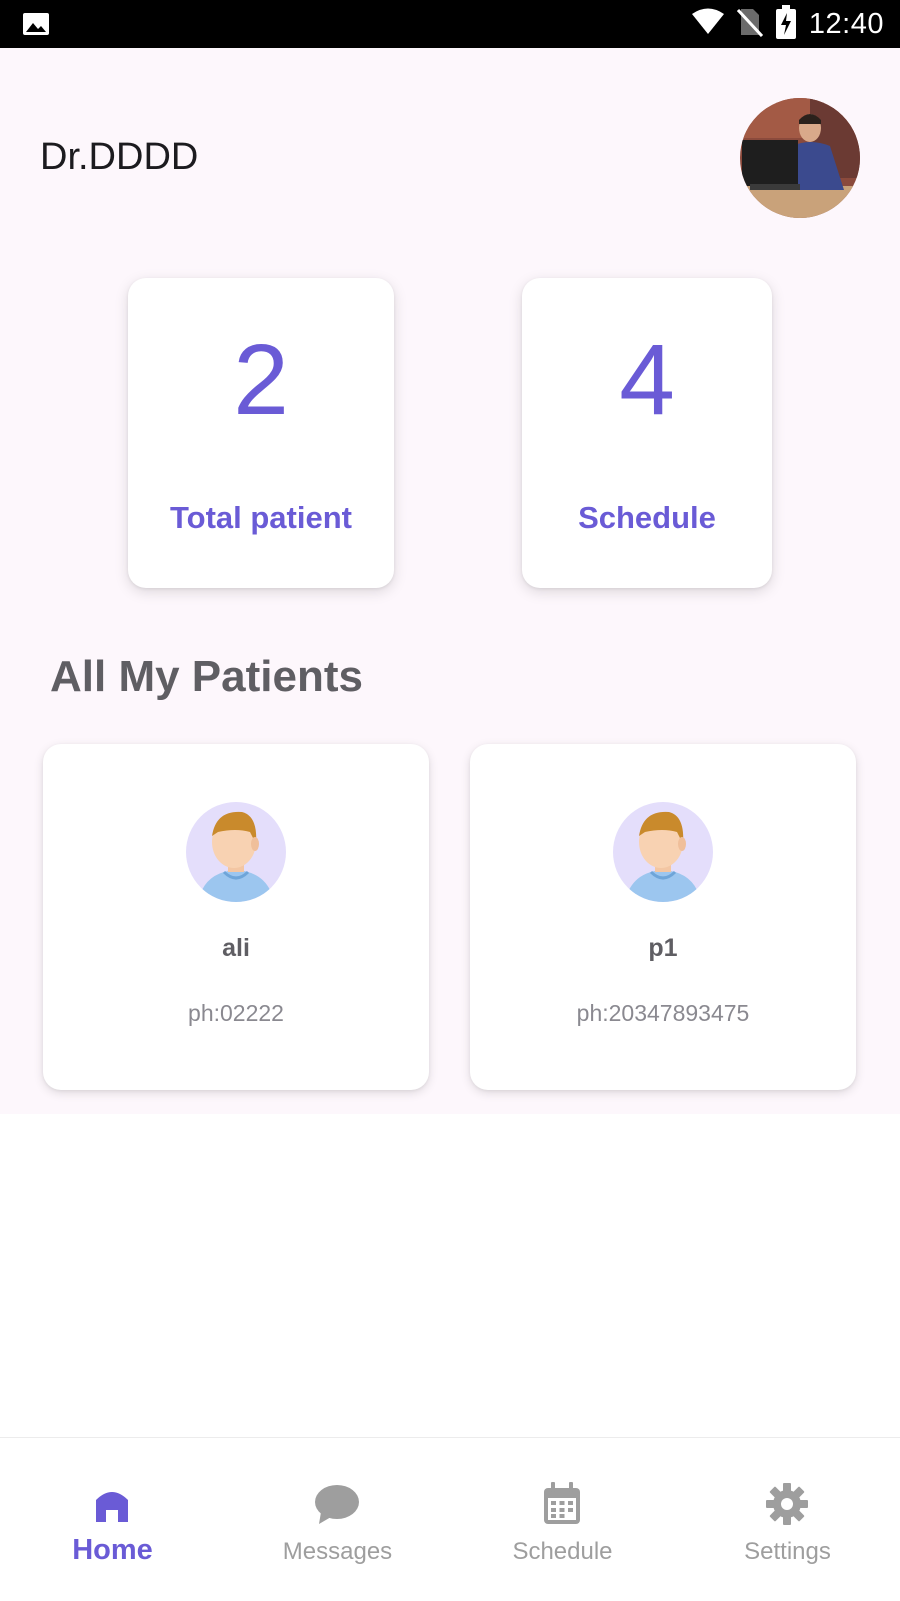 This screenshot has height=1601, width=900. What do you see at coordinates (119, 157) in the screenshot?
I see `doctor-name: Dr.DDDD` at bounding box center [119, 157].